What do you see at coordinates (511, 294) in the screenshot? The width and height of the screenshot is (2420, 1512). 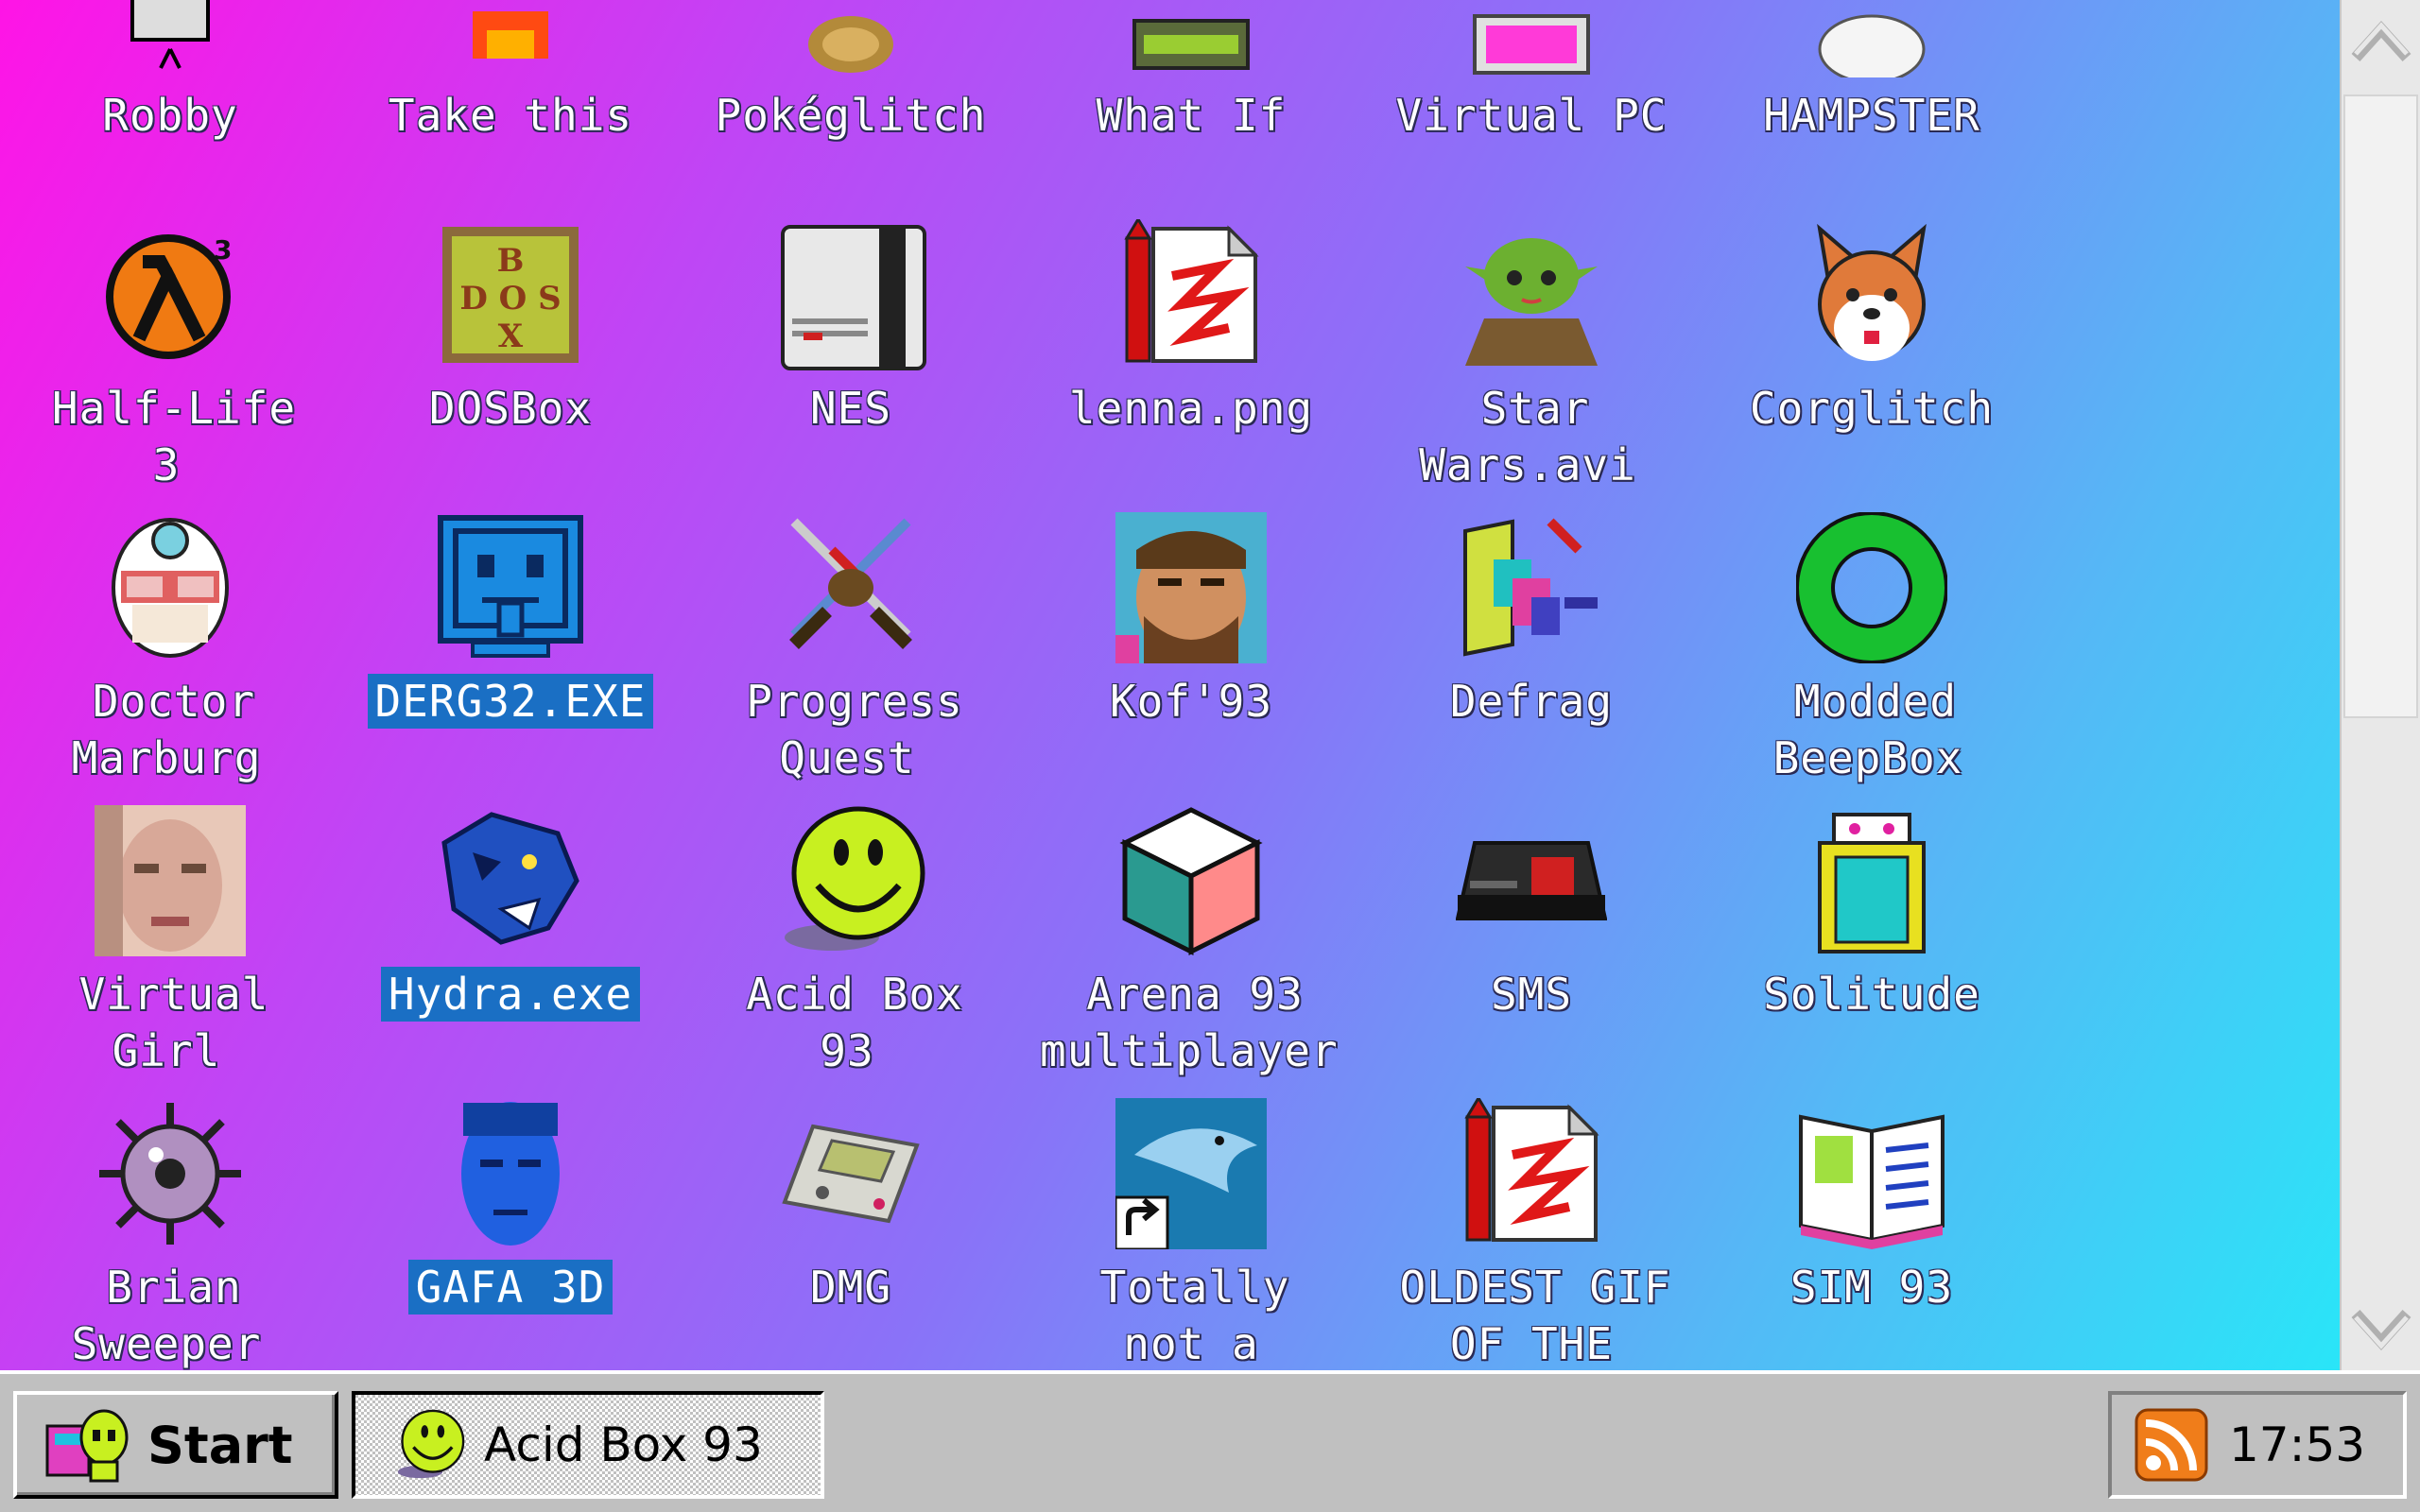 I see `dosbox-crate-icon` at bounding box center [511, 294].